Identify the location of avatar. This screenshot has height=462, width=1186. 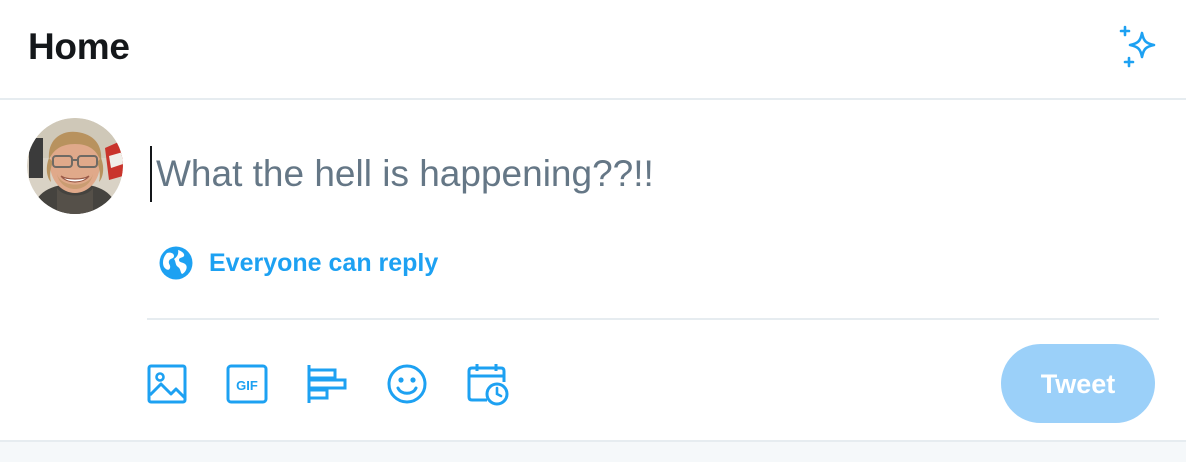
(75, 166).